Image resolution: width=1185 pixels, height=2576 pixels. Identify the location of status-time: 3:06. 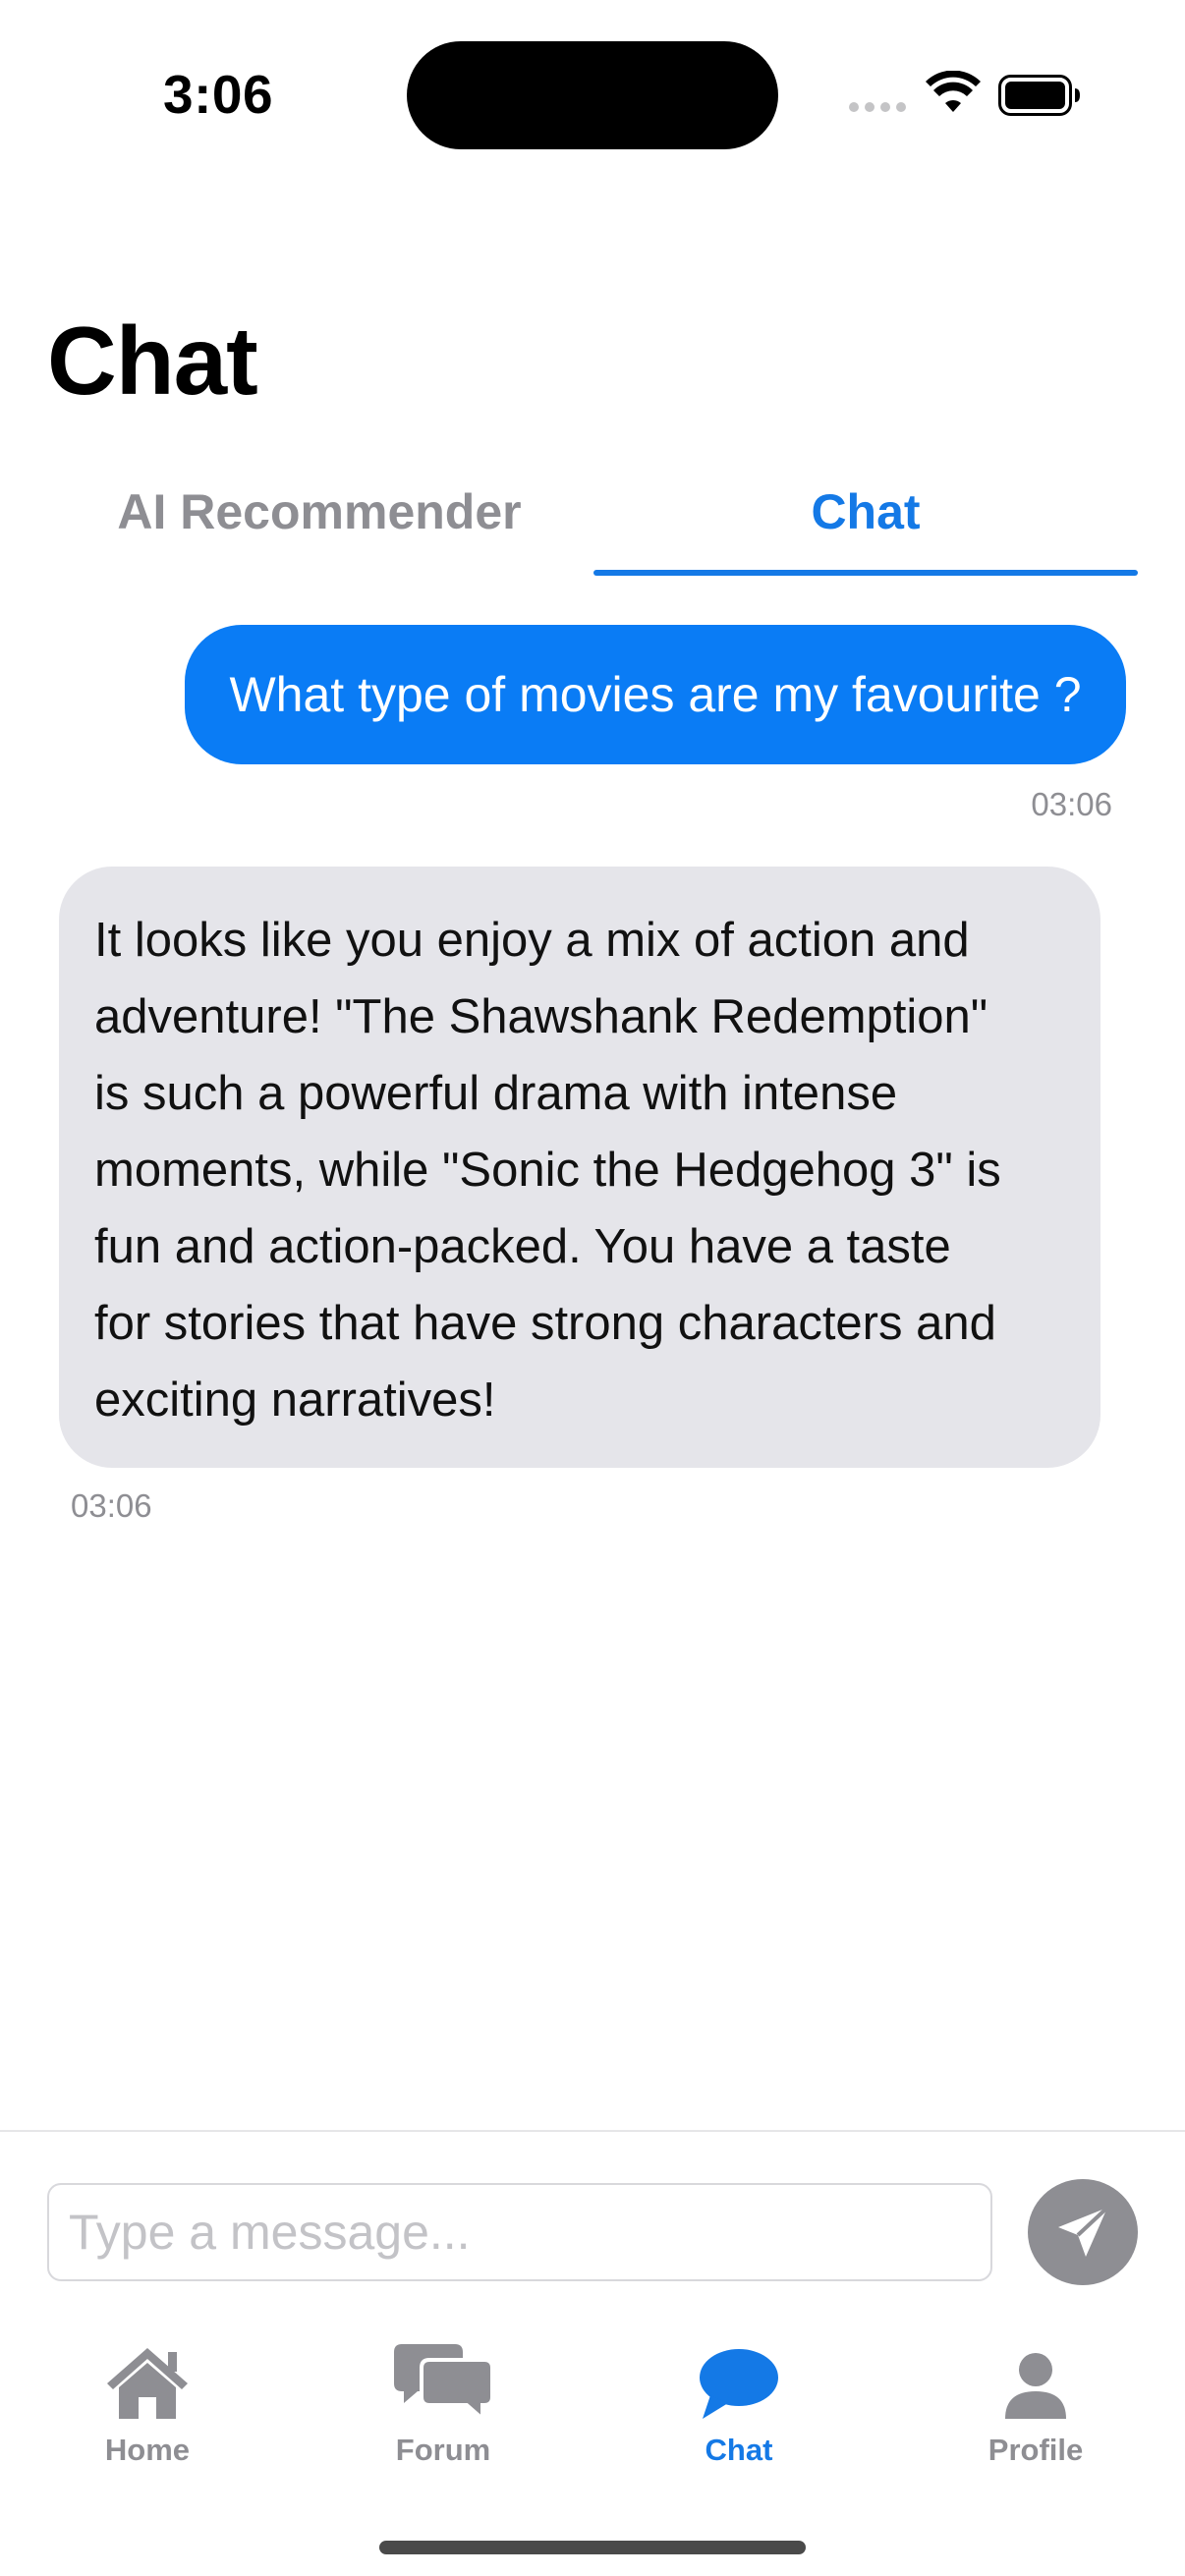
(219, 94).